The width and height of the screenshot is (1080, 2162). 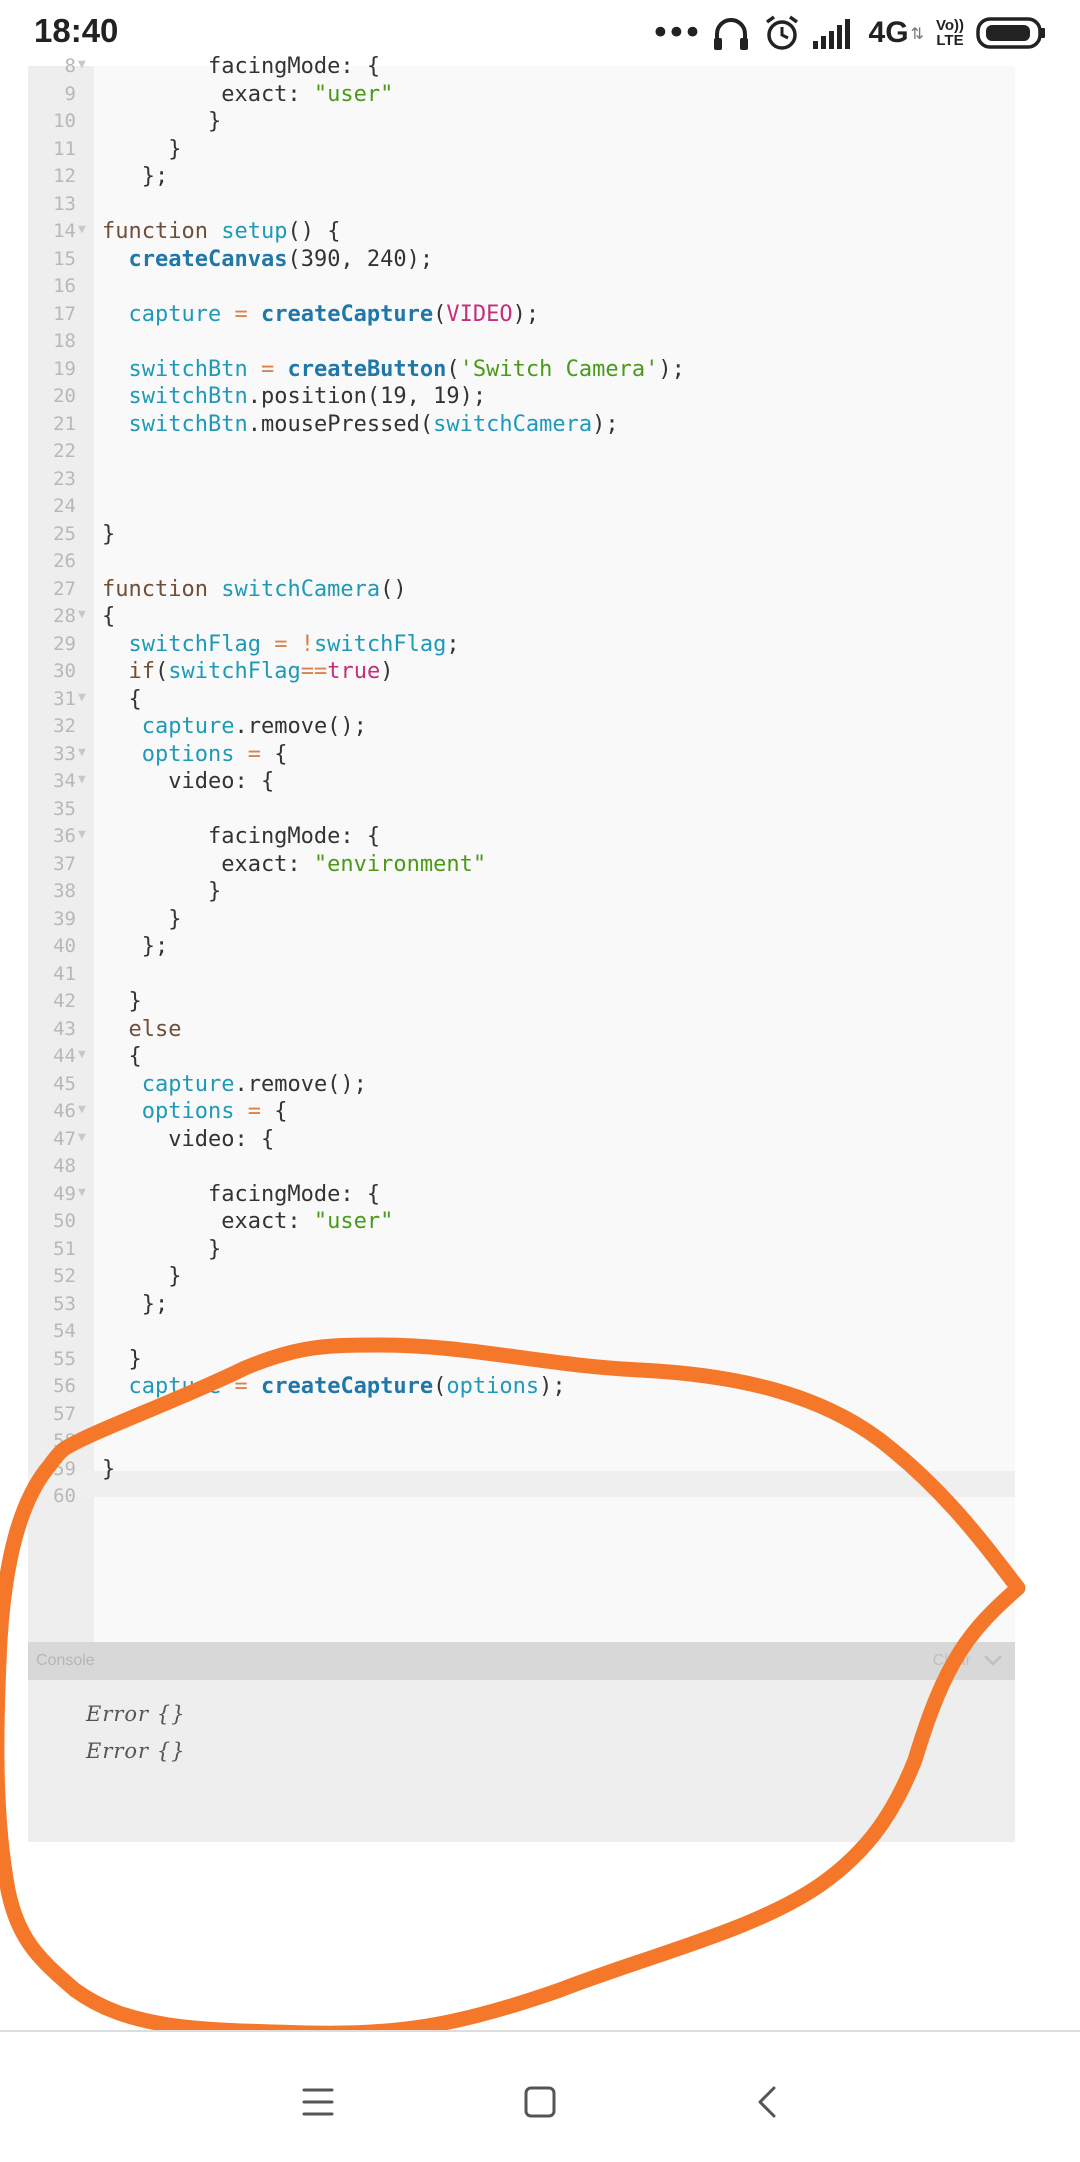 I want to click on code-line: 57, so click(x=521, y=1415).